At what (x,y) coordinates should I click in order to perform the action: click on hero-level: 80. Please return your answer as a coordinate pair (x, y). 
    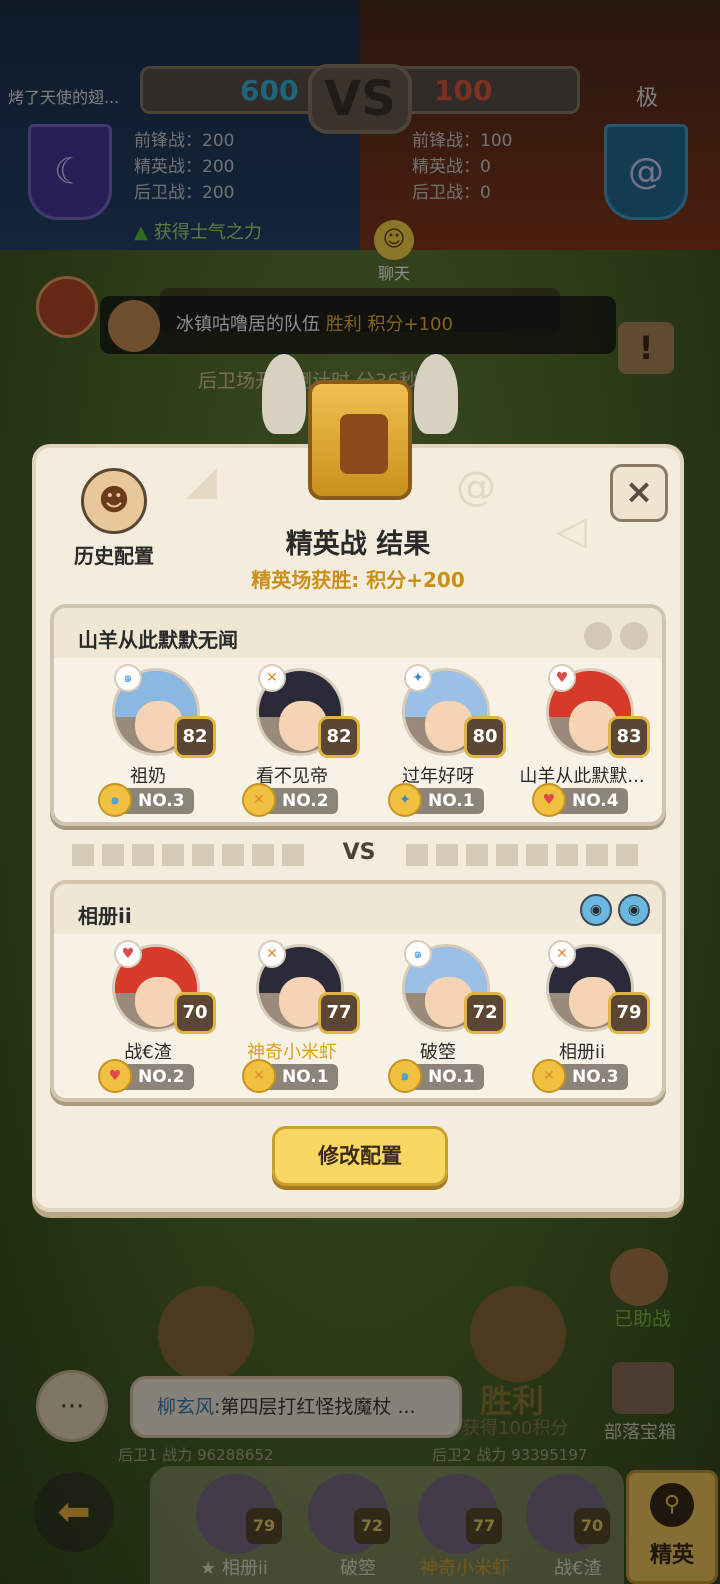
    Looking at the image, I should click on (485, 737).